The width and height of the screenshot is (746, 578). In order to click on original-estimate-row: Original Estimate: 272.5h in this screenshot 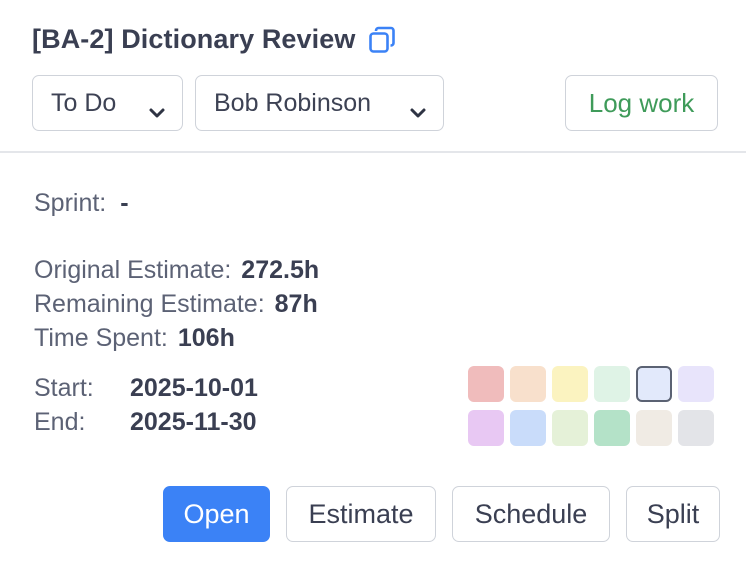, I will do `click(176, 270)`.